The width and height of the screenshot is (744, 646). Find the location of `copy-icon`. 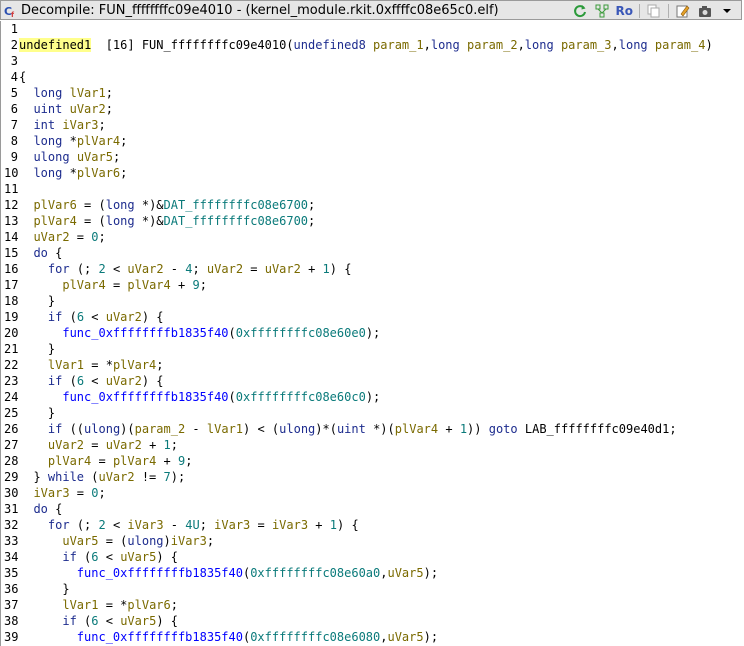

copy-icon is located at coordinates (654, 11).